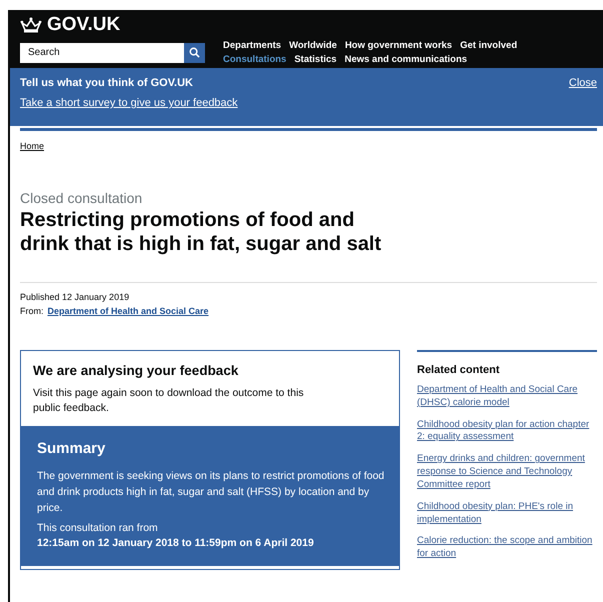  I want to click on search-button, so click(194, 52).